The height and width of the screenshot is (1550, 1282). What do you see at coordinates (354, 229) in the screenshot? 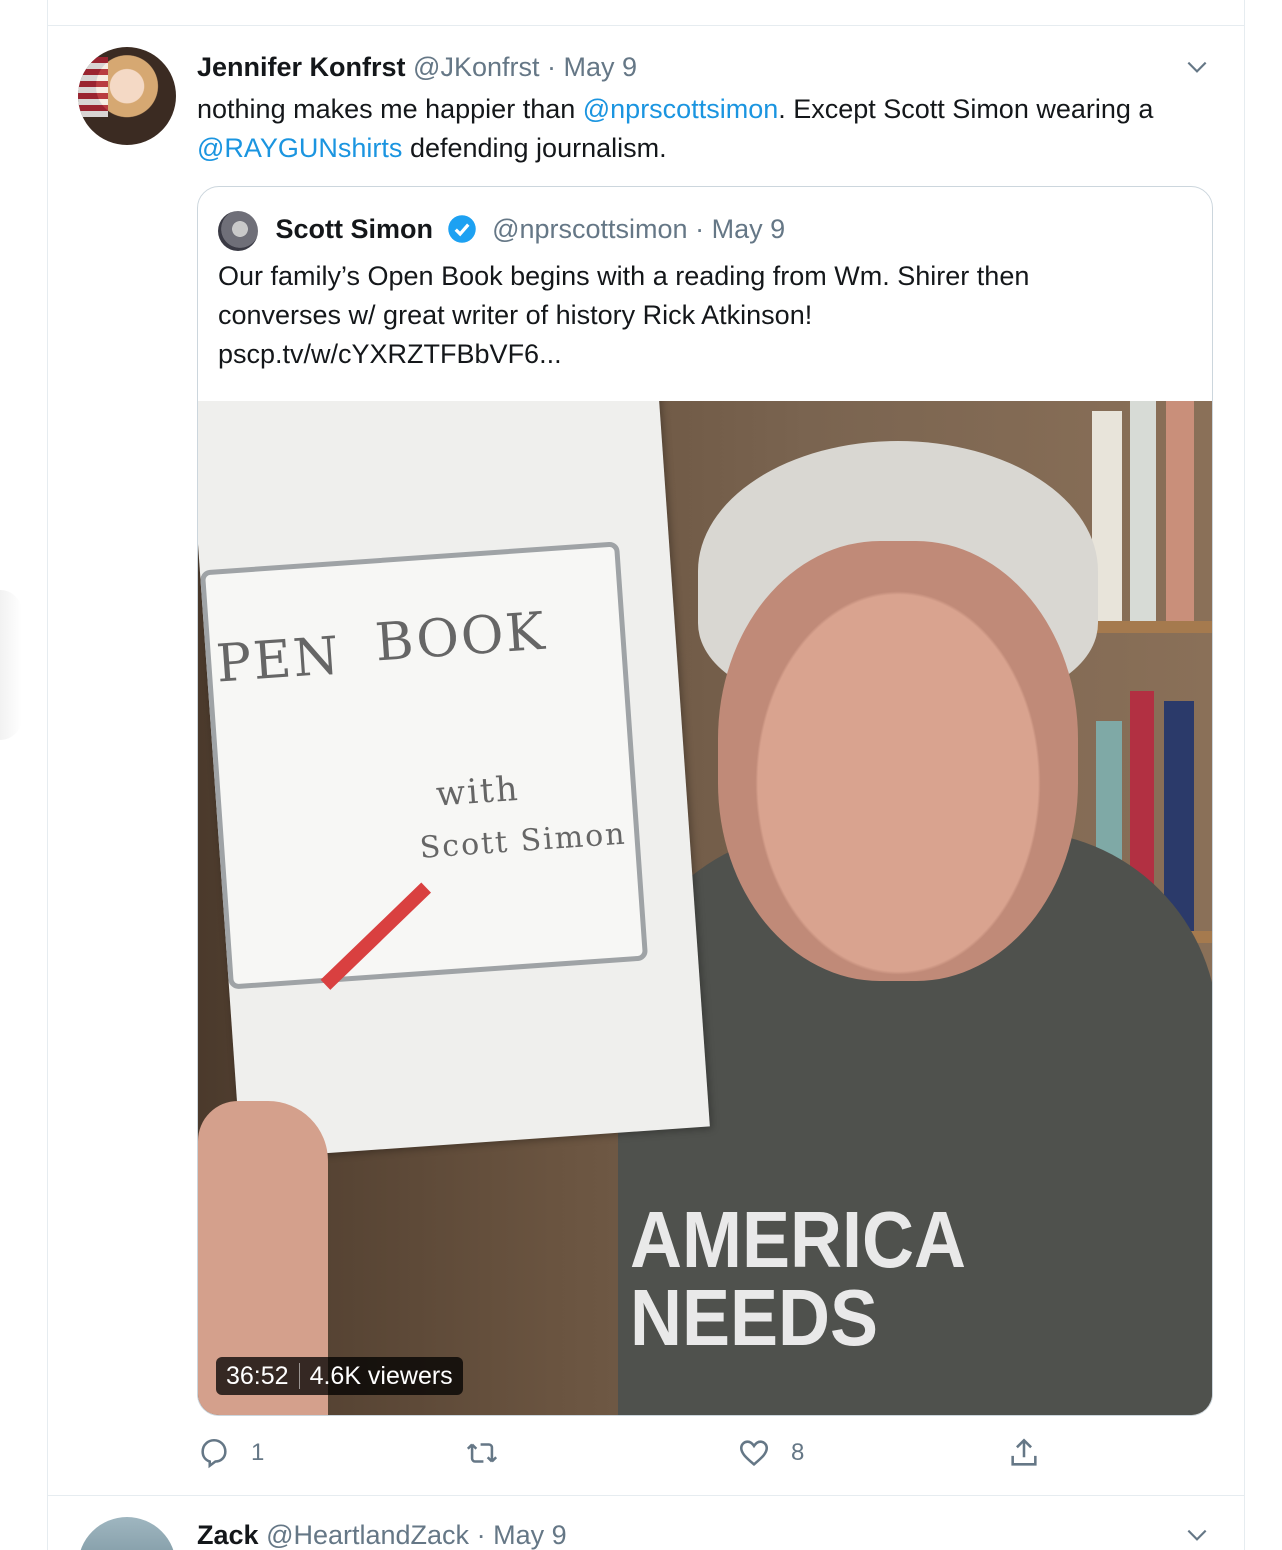
I see `quote-author-name: Scott Simon` at bounding box center [354, 229].